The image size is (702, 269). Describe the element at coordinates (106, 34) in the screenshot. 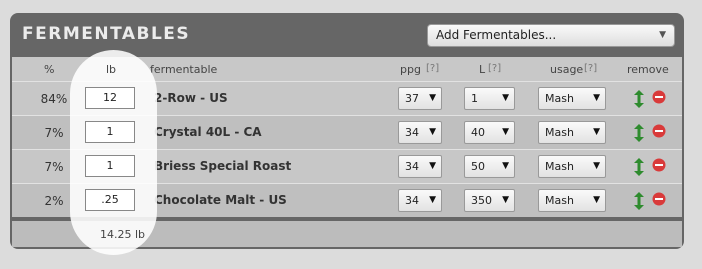

I see `section-title: FERMENTABLES` at that location.